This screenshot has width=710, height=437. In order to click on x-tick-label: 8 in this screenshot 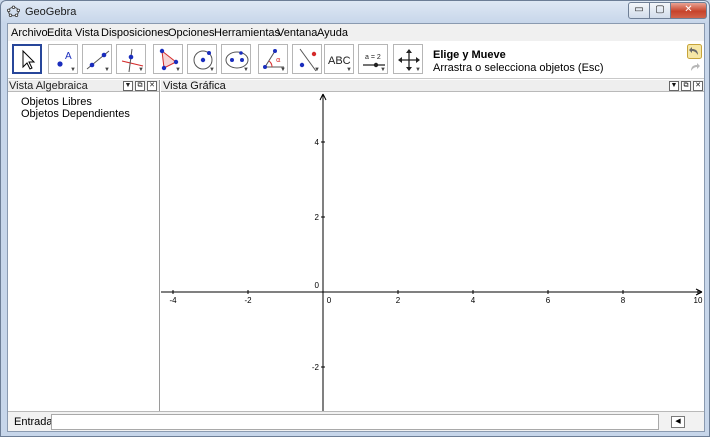, I will do `click(623, 300)`.